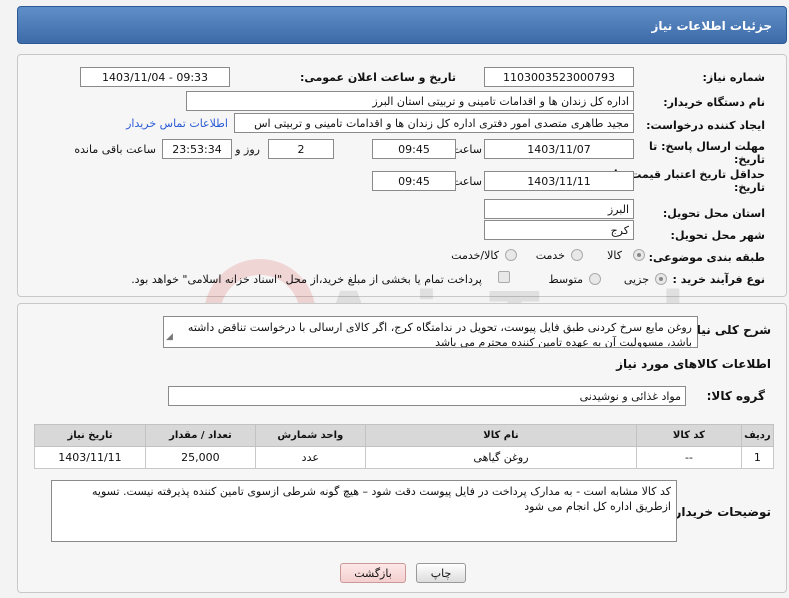 This screenshot has height=598, width=789. I want to click on need-number-field: 1103003523000793, so click(559, 77).